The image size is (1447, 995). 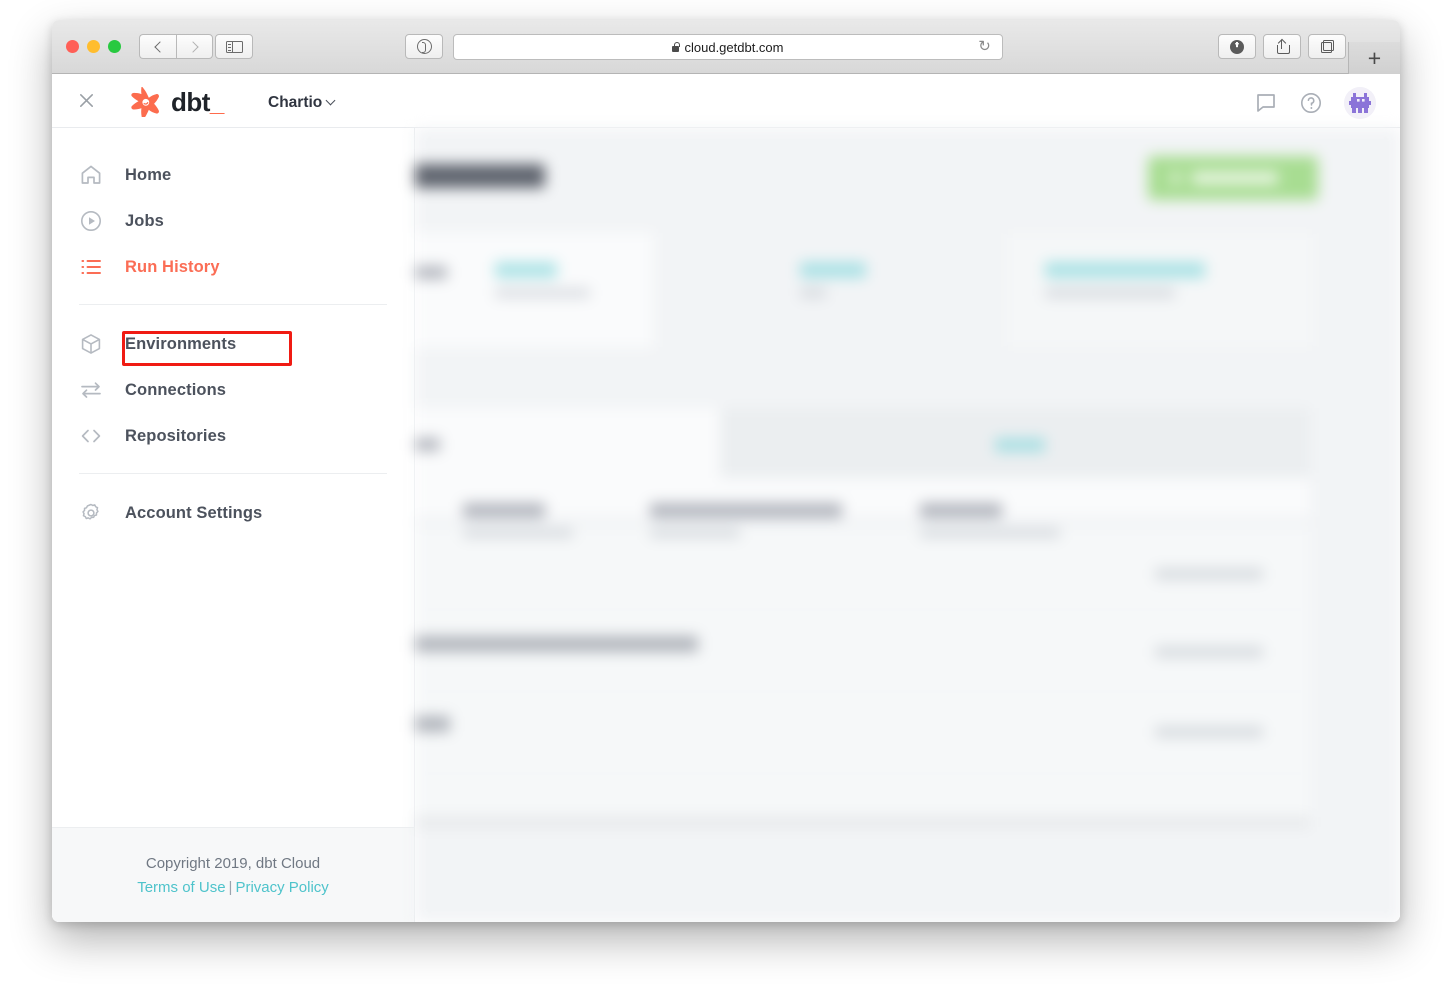 What do you see at coordinates (1266, 103) in the screenshot?
I see `chat-bubble-icon` at bounding box center [1266, 103].